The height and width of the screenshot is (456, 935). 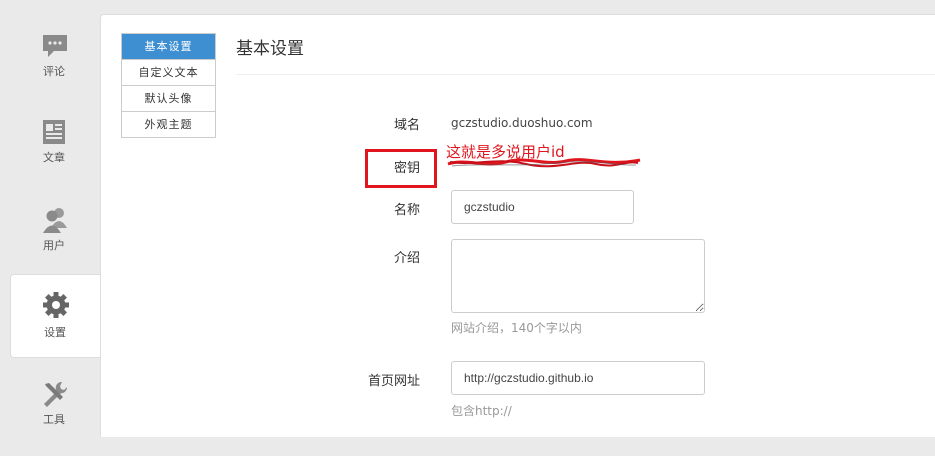 What do you see at coordinates (578, 378) in the screenshot?
I see `homepage-input` at bounding box center [578, 378].